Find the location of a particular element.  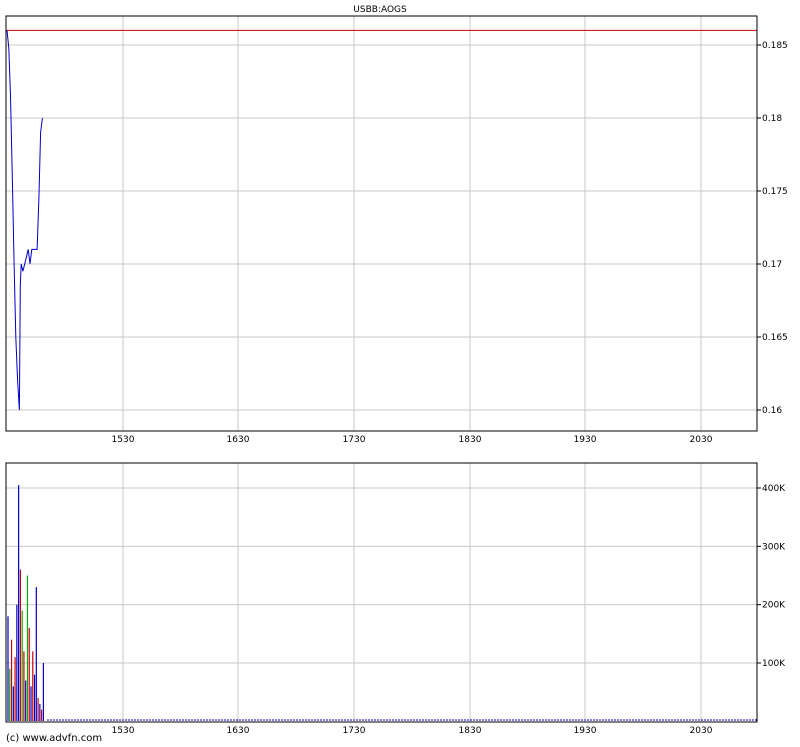

volume-y-axis: 400K 300K 200K 100K is located at coordinates (771, 576).